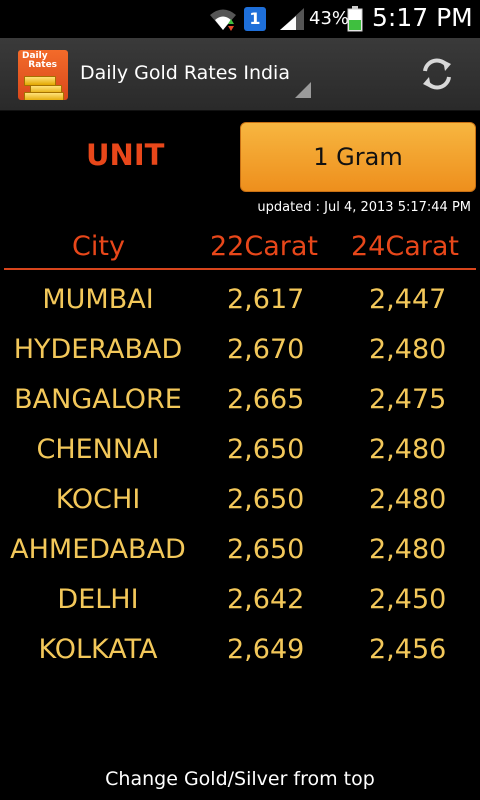  Describe the element at coordinates (255, 19) in the screenshot. I see `notification-badge: 1` at that location.